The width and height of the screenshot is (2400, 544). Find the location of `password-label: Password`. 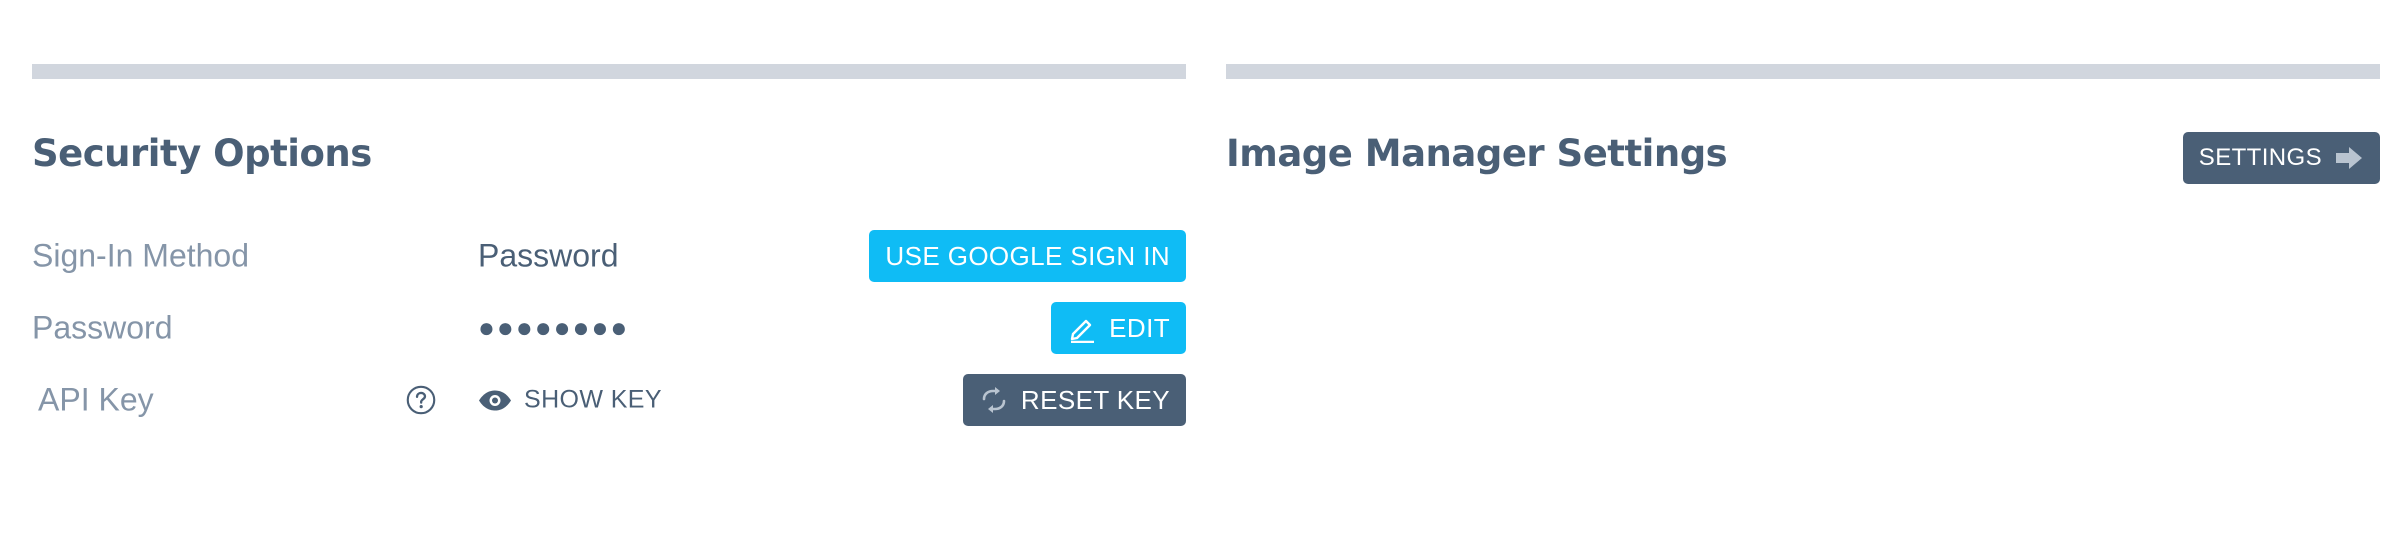

password-label: Password is located at coordinates (102, 327).